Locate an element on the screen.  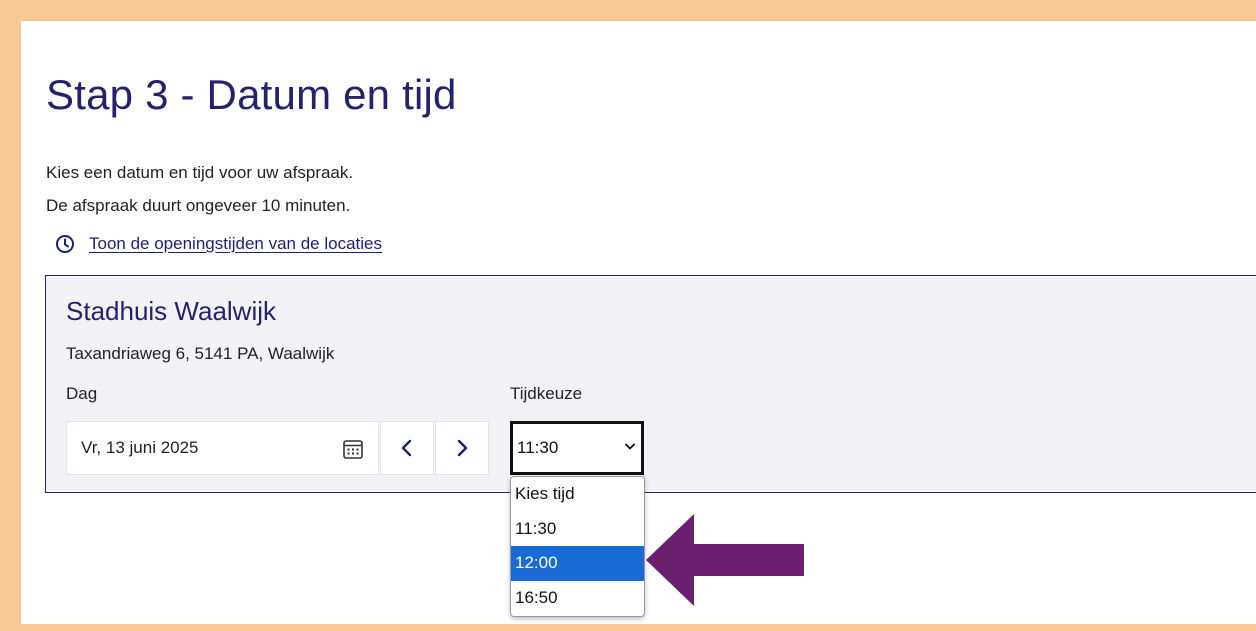
calendar-icon is located at coordinates (353, 449).